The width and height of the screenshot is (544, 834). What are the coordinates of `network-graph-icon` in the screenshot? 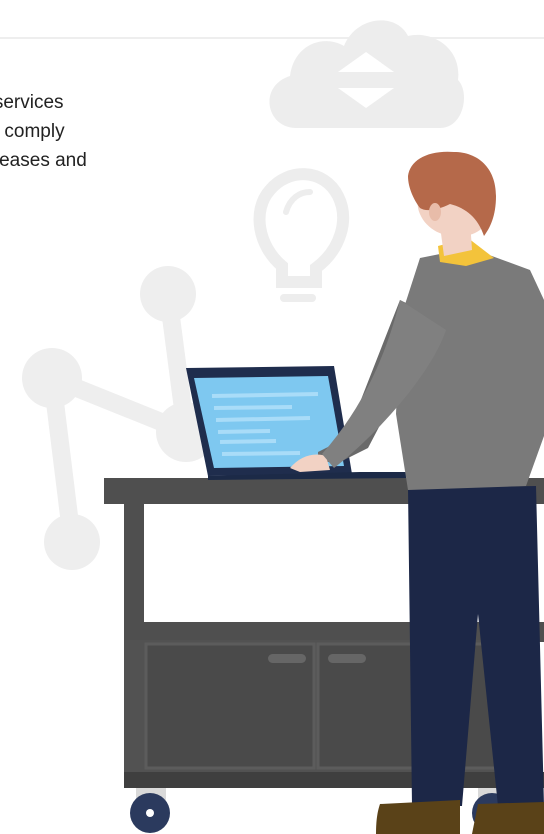 It's located at (119, 418).